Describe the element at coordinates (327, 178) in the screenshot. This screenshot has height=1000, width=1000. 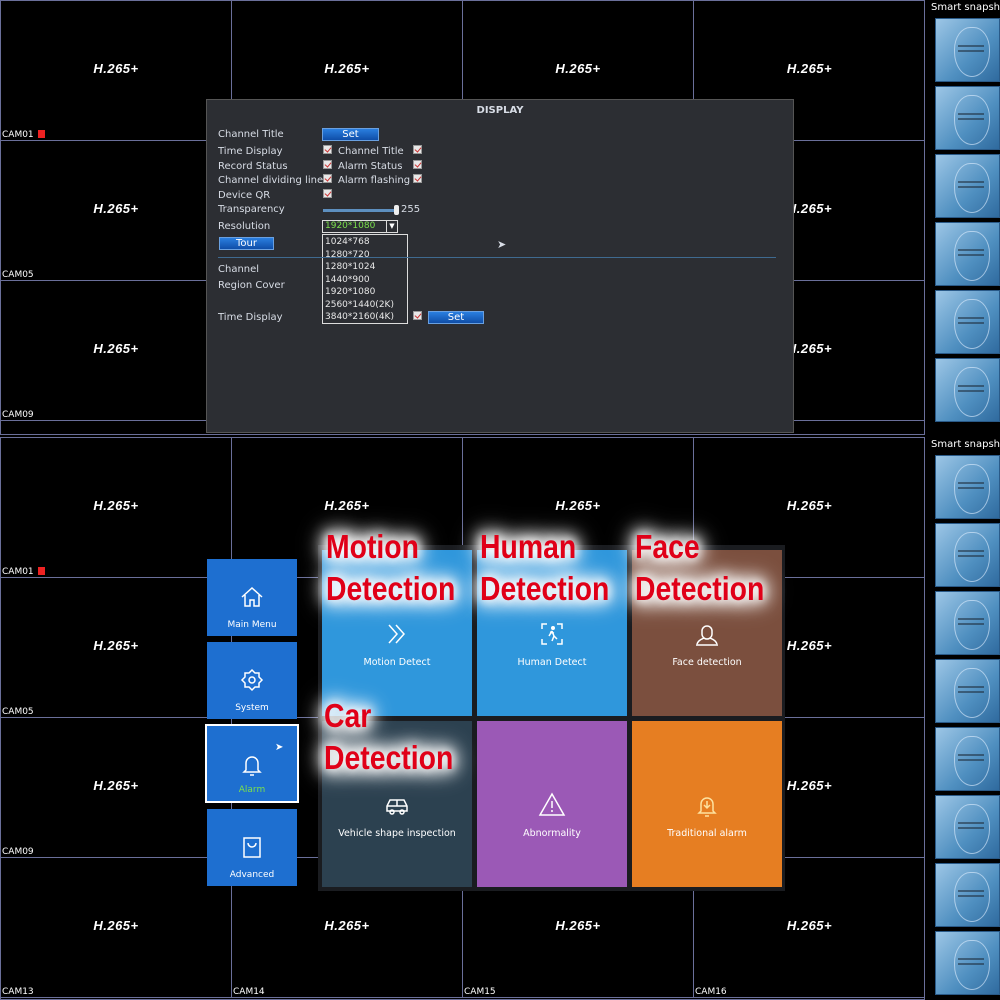
I see `channel-dividing-line-checkbox` at that location.